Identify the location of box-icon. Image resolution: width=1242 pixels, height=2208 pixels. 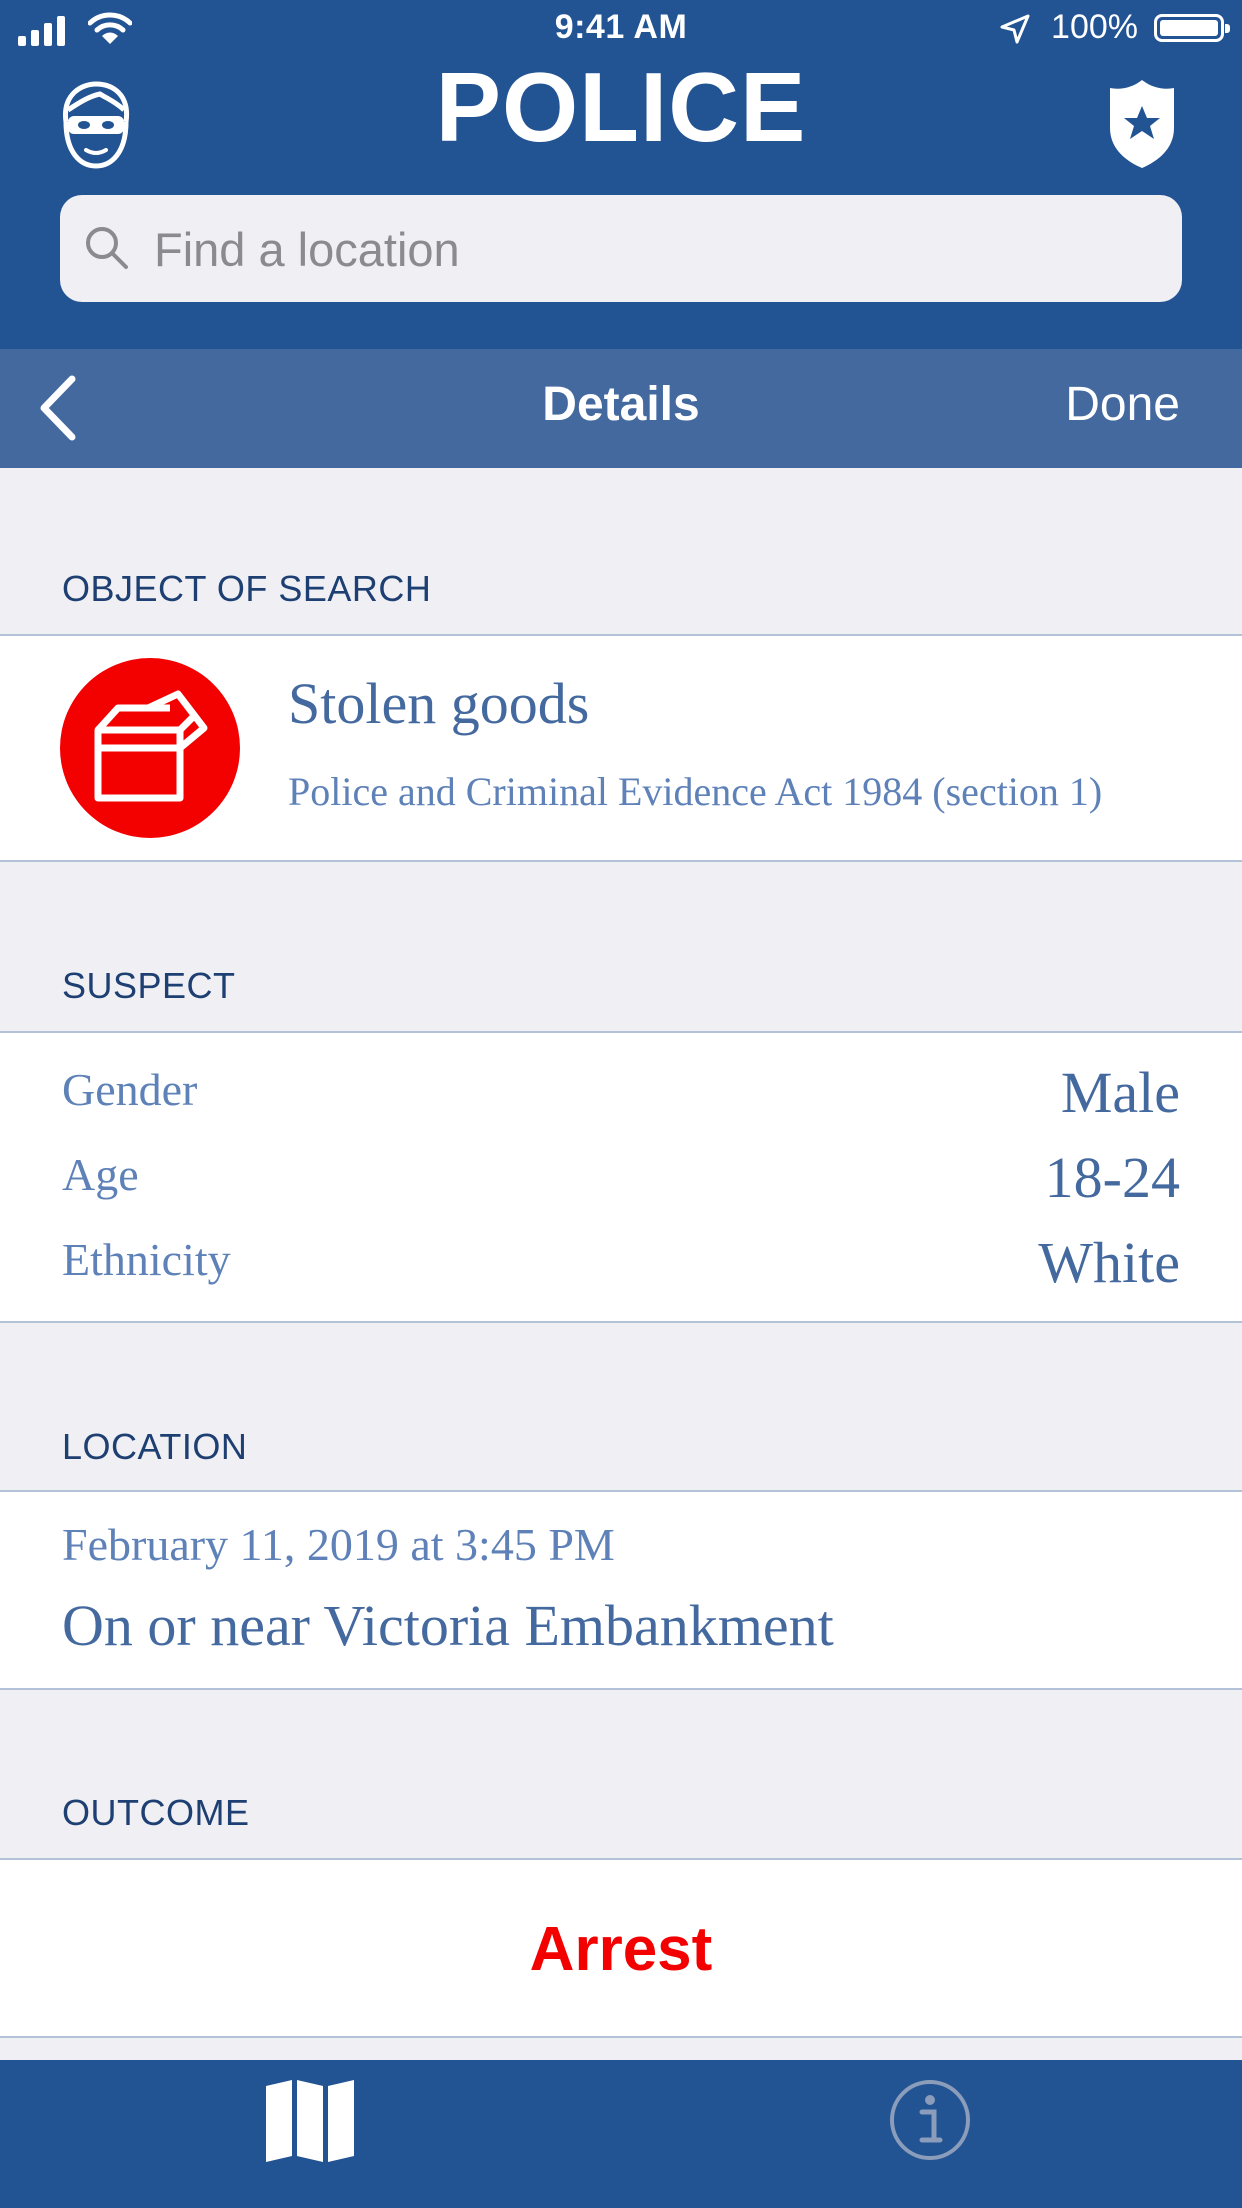
(150, 748).